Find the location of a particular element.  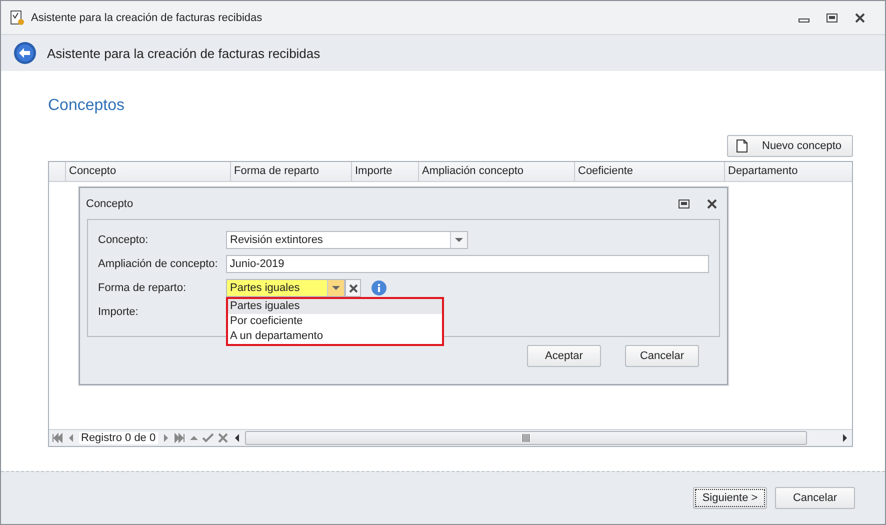

window-title: Asistente para la creación de facturas recibidas is located at coordinates (147, 18).